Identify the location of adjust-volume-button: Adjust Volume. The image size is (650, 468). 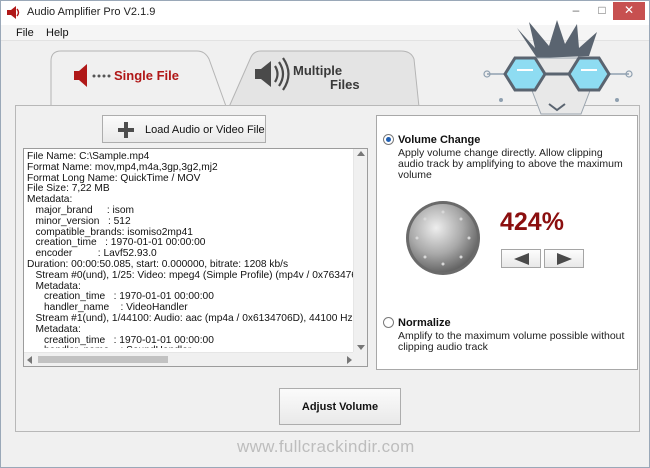
(340, 406).